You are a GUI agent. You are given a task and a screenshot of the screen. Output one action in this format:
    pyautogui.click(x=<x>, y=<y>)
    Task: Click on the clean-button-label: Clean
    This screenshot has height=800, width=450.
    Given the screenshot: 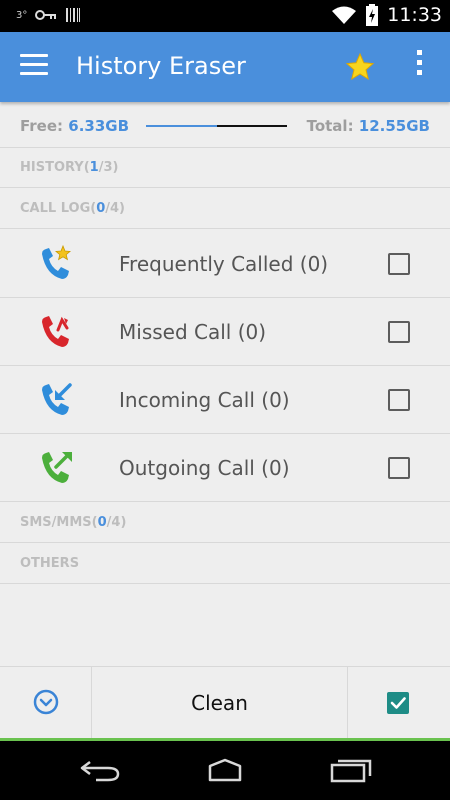 What is the action you would take?
    pyautogui.click(x=219, y=703)
    